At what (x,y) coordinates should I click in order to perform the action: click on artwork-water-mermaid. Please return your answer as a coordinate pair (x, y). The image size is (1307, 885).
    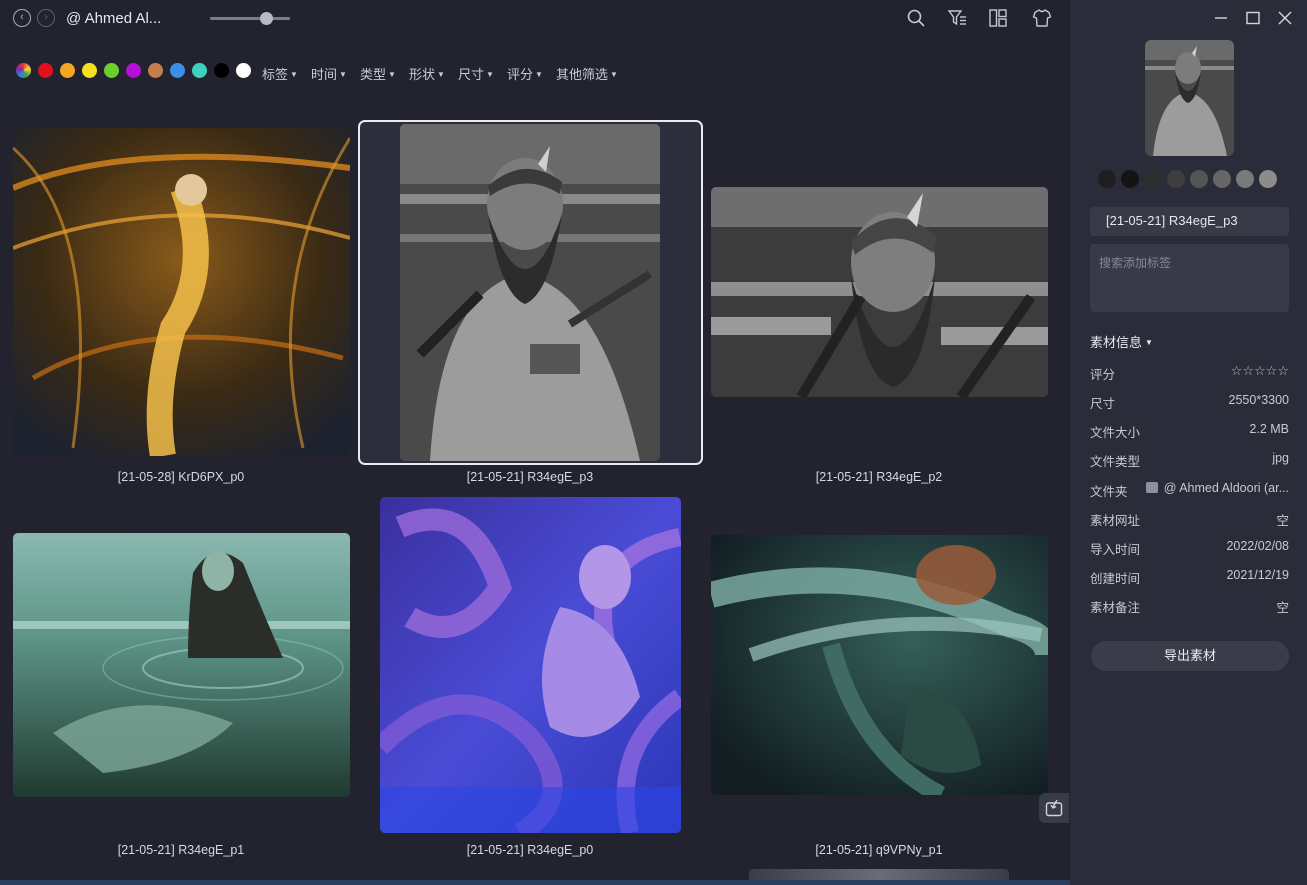
    Looking at the image, I should click on (181, 665).